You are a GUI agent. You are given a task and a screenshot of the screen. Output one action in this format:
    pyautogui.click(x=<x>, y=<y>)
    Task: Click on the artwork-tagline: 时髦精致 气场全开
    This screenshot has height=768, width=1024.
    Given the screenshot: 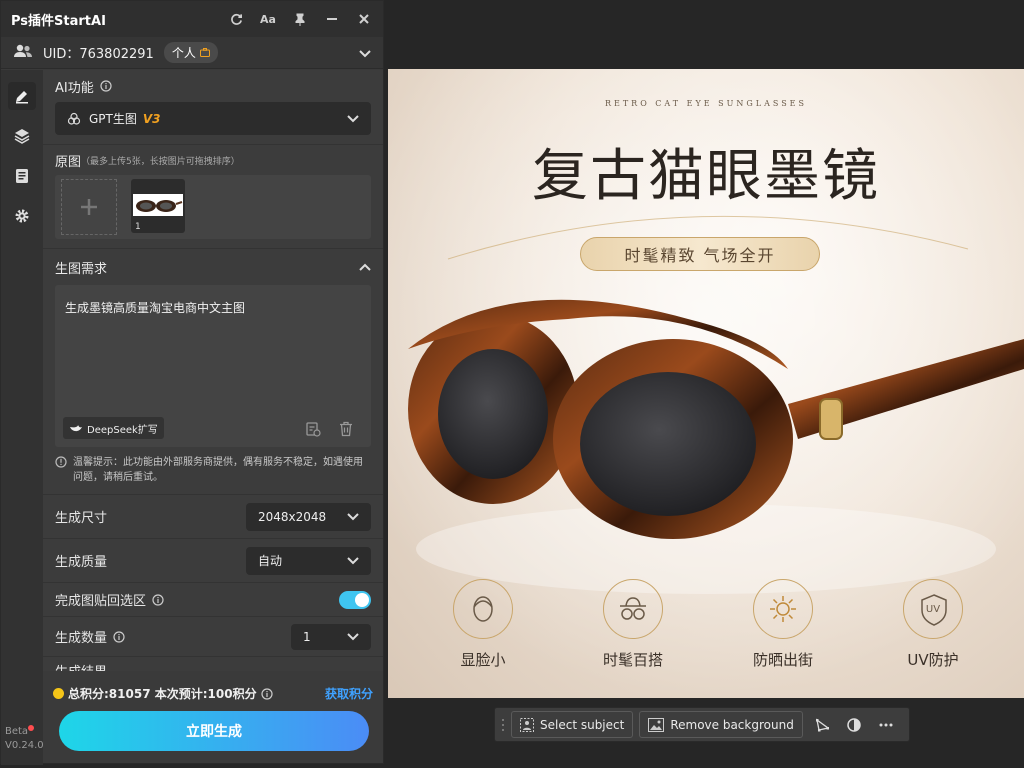 What is the action you would take?
    pyautogui.click(x=700, y=255)
    